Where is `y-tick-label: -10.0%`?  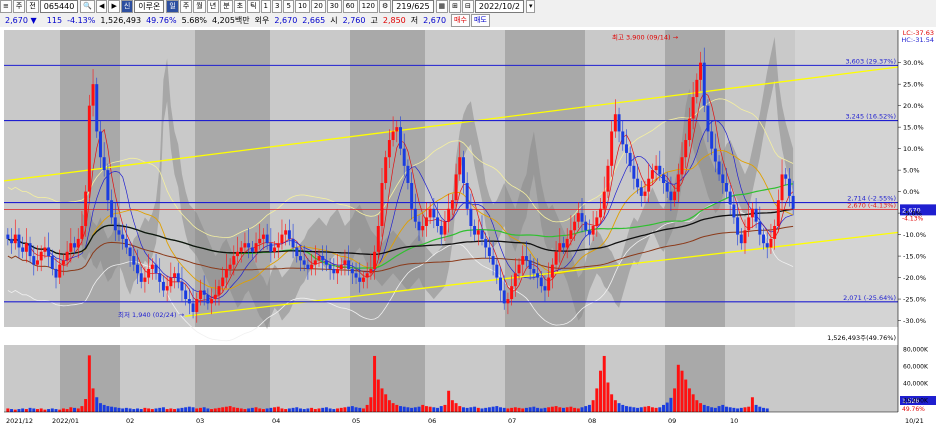 y-tick-label: -10.0% is located at coordinates (914, 235).